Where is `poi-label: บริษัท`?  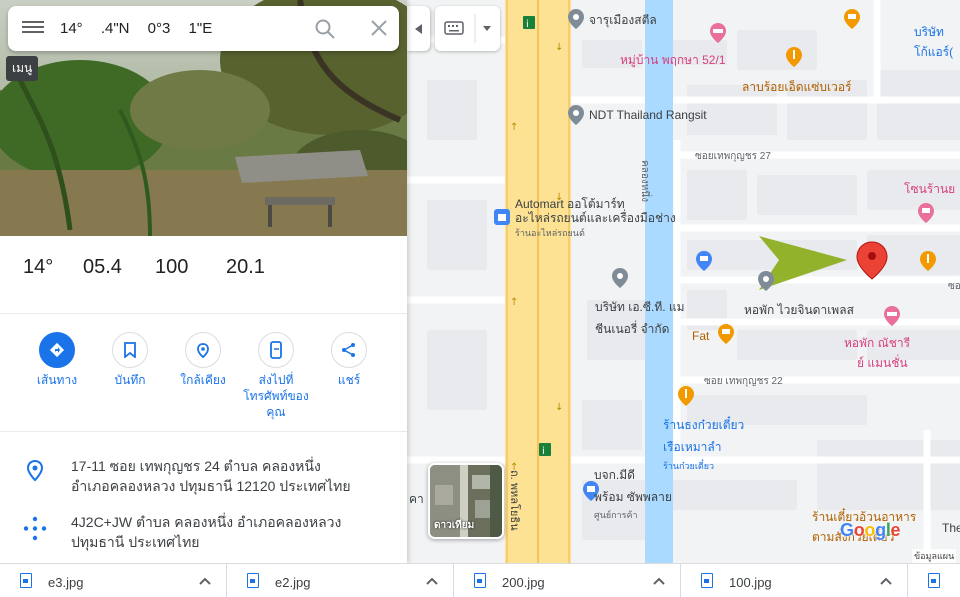 poi-label: บริษัท is located at coordinates (929, 32).